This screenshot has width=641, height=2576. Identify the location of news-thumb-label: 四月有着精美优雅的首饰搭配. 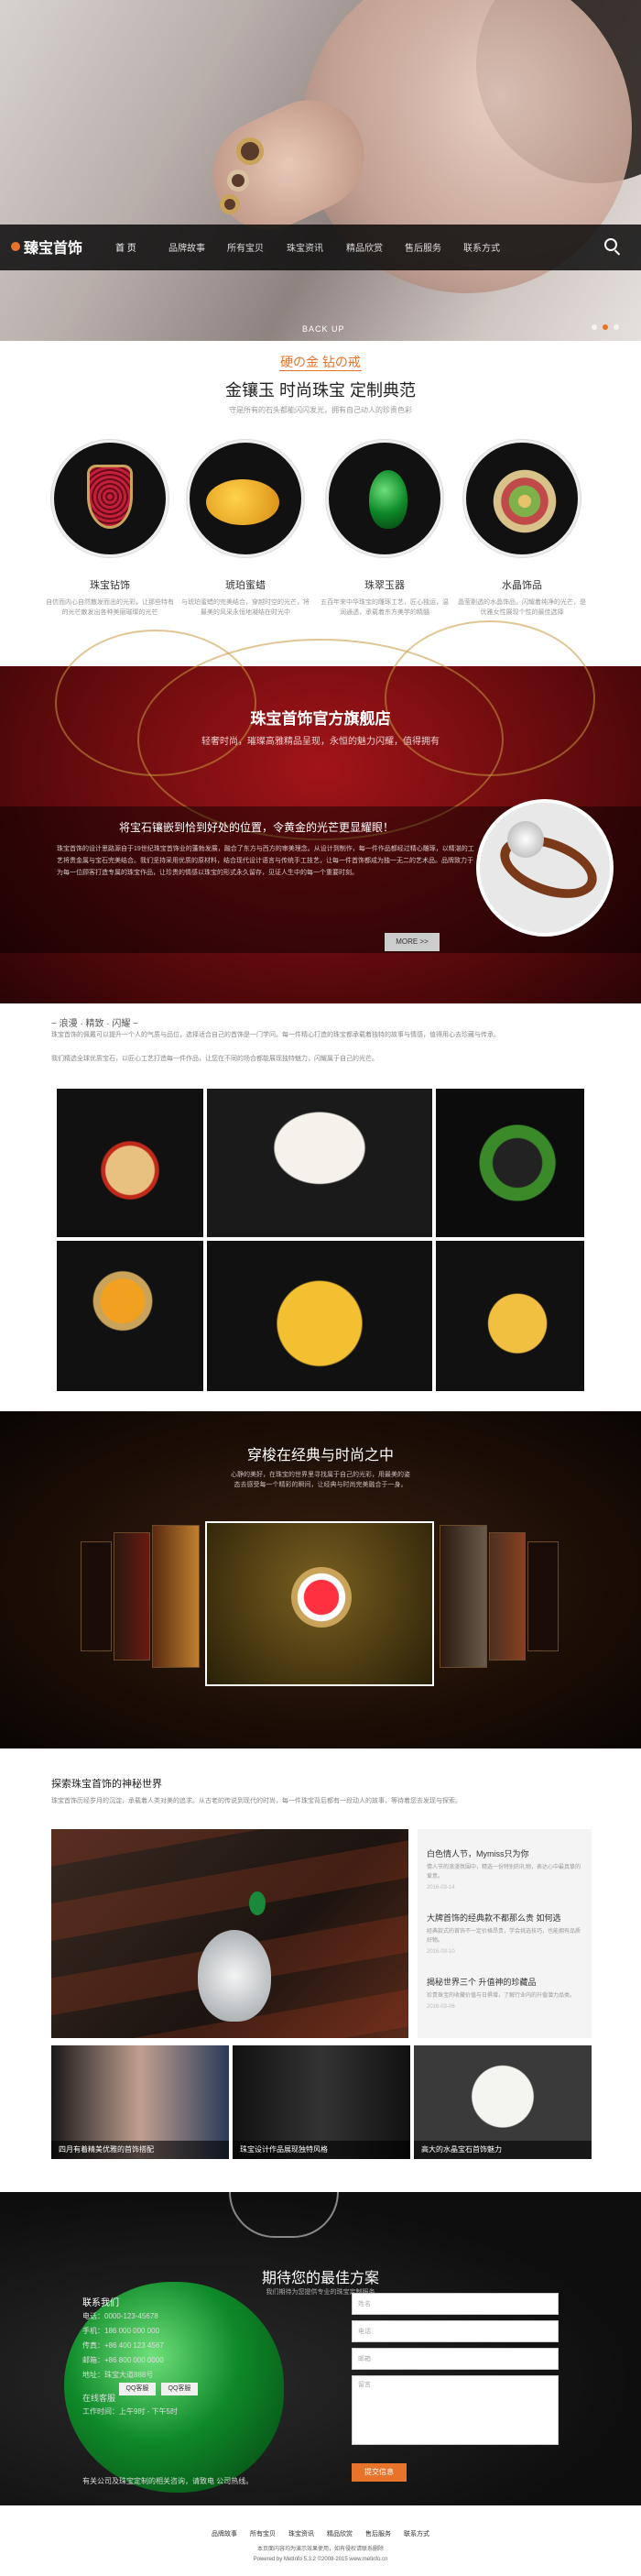
(140, 2150).